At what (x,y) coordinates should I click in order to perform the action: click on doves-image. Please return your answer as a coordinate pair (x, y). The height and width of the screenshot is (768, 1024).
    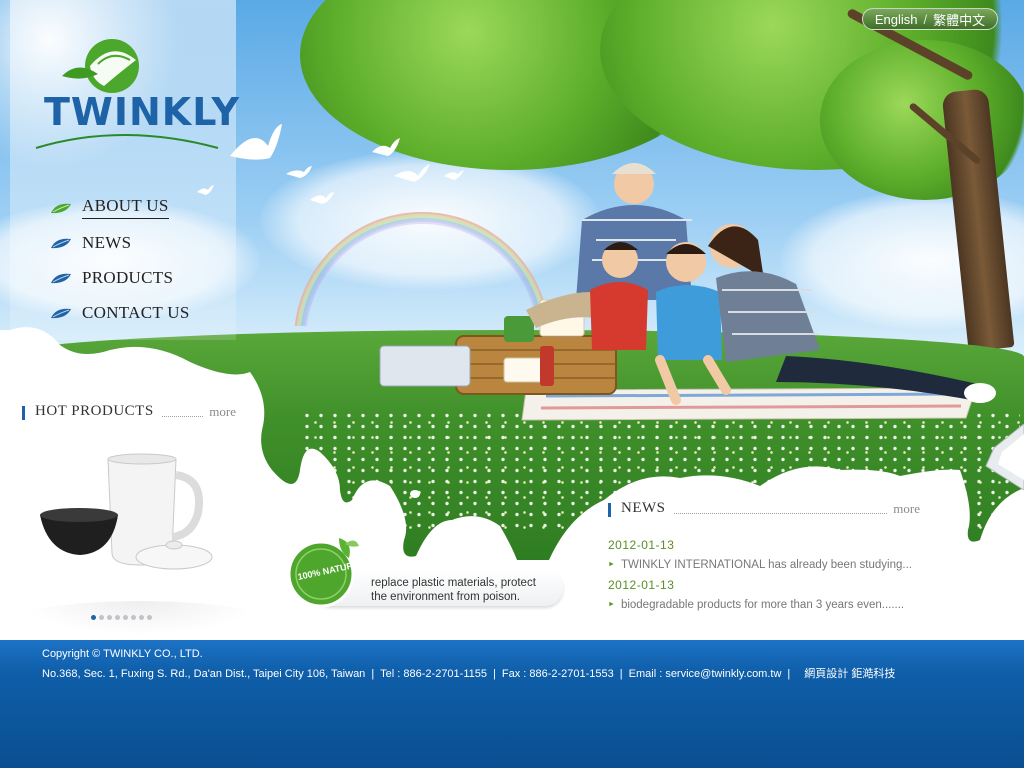
    Looking at the image, I should click on (347, 164).